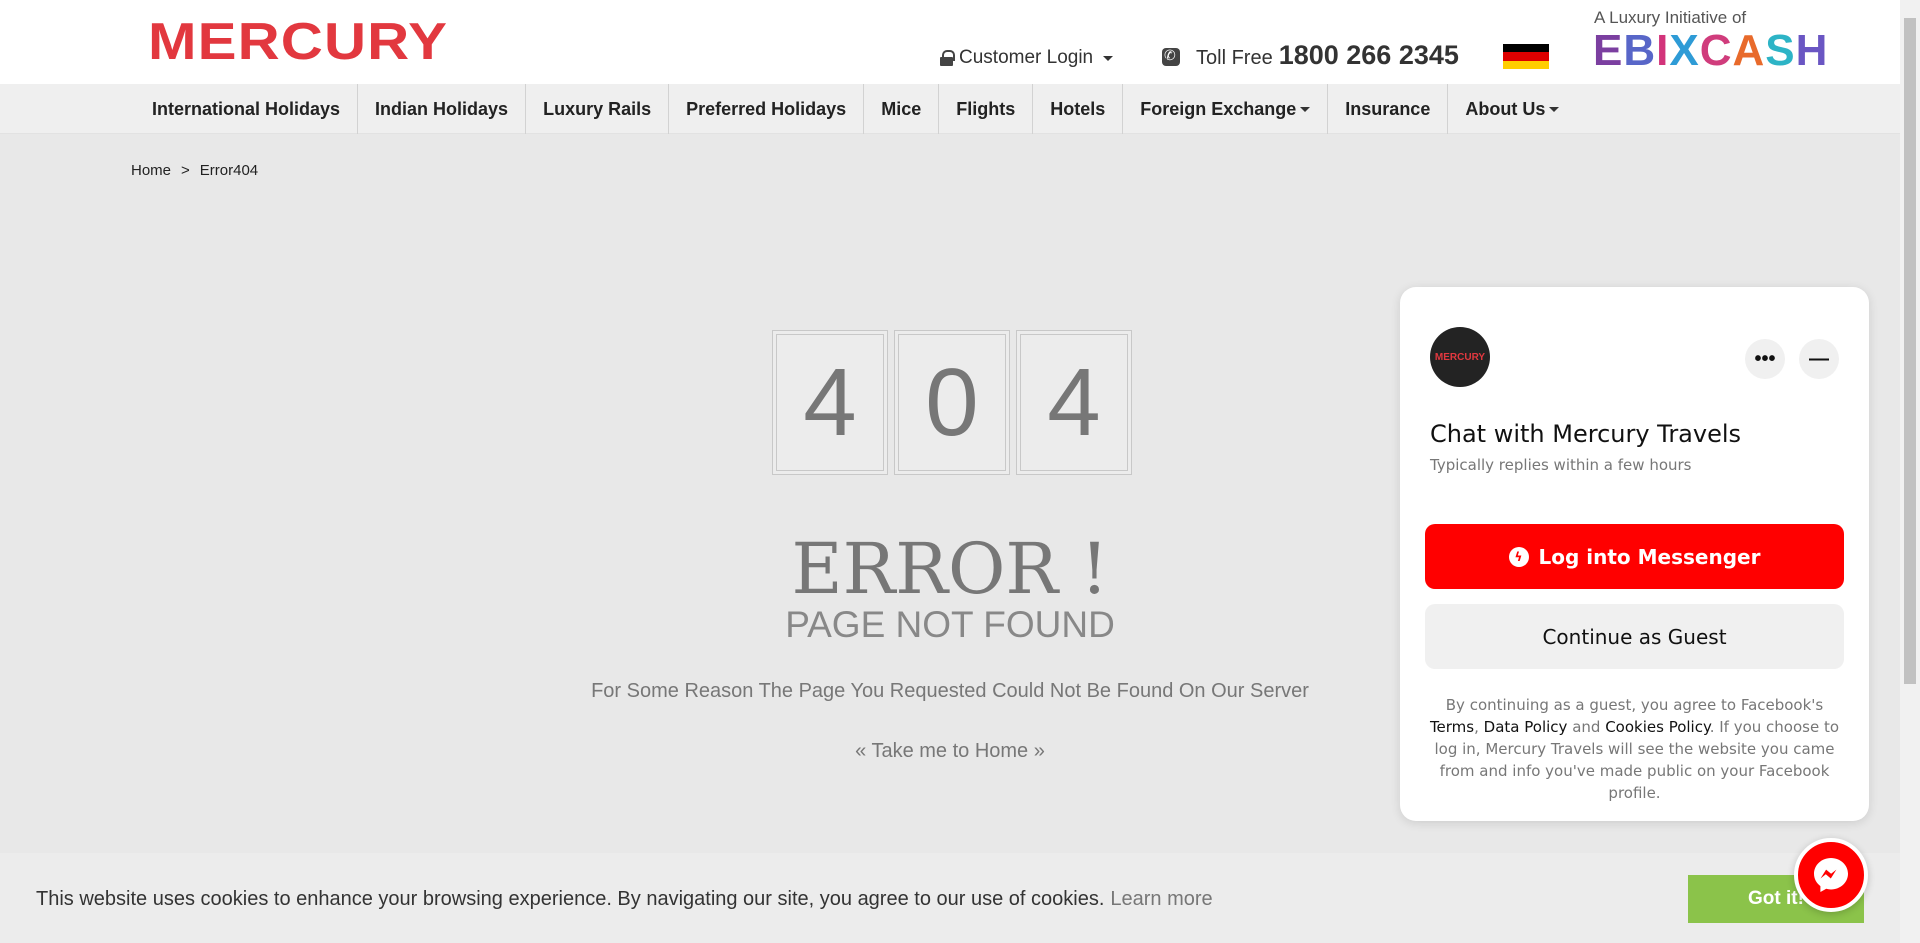  What do you see at coordinates (1505, 108) in the screenshot?
I see `nav-about-us-label: About Us` at bounding box center [1505, 108].